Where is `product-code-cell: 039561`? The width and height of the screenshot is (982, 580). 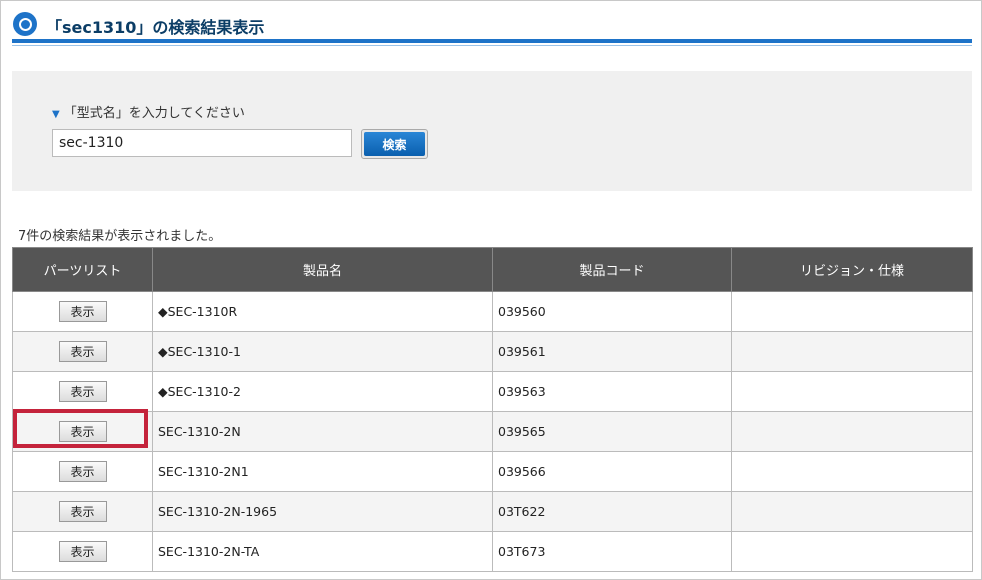
product-code-cell: 039561 is located at coordinates (612, 351).